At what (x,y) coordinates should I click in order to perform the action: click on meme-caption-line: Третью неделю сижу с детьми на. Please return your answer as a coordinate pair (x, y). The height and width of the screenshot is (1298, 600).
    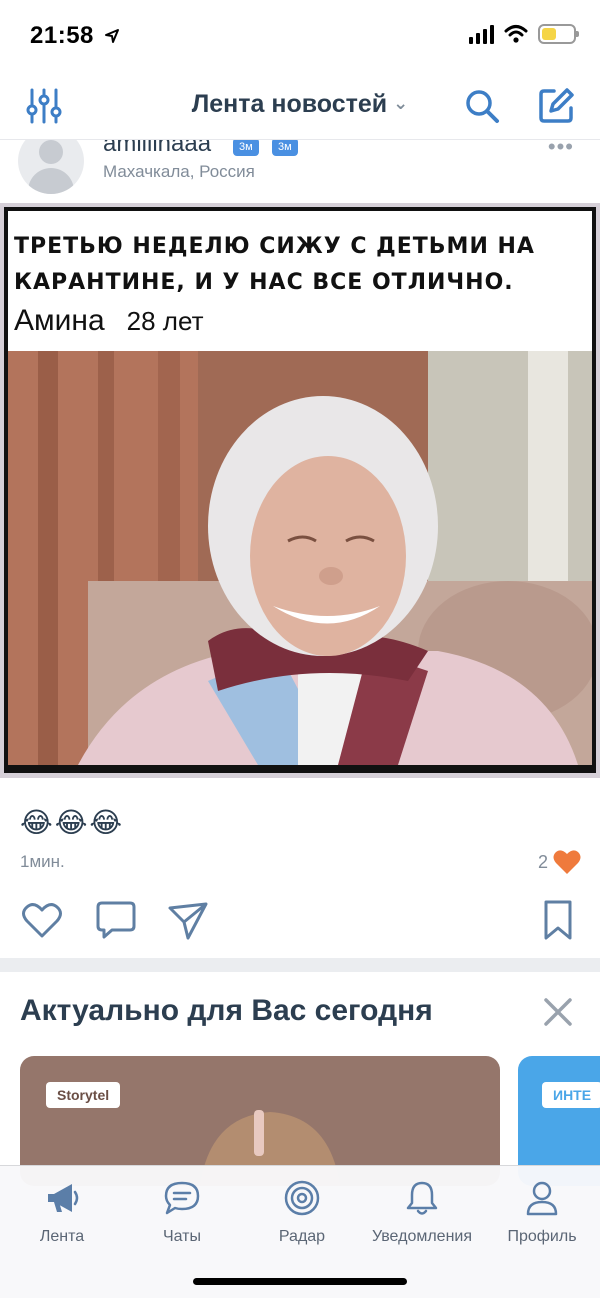
    Looking at the image, I should click on (274, 246).